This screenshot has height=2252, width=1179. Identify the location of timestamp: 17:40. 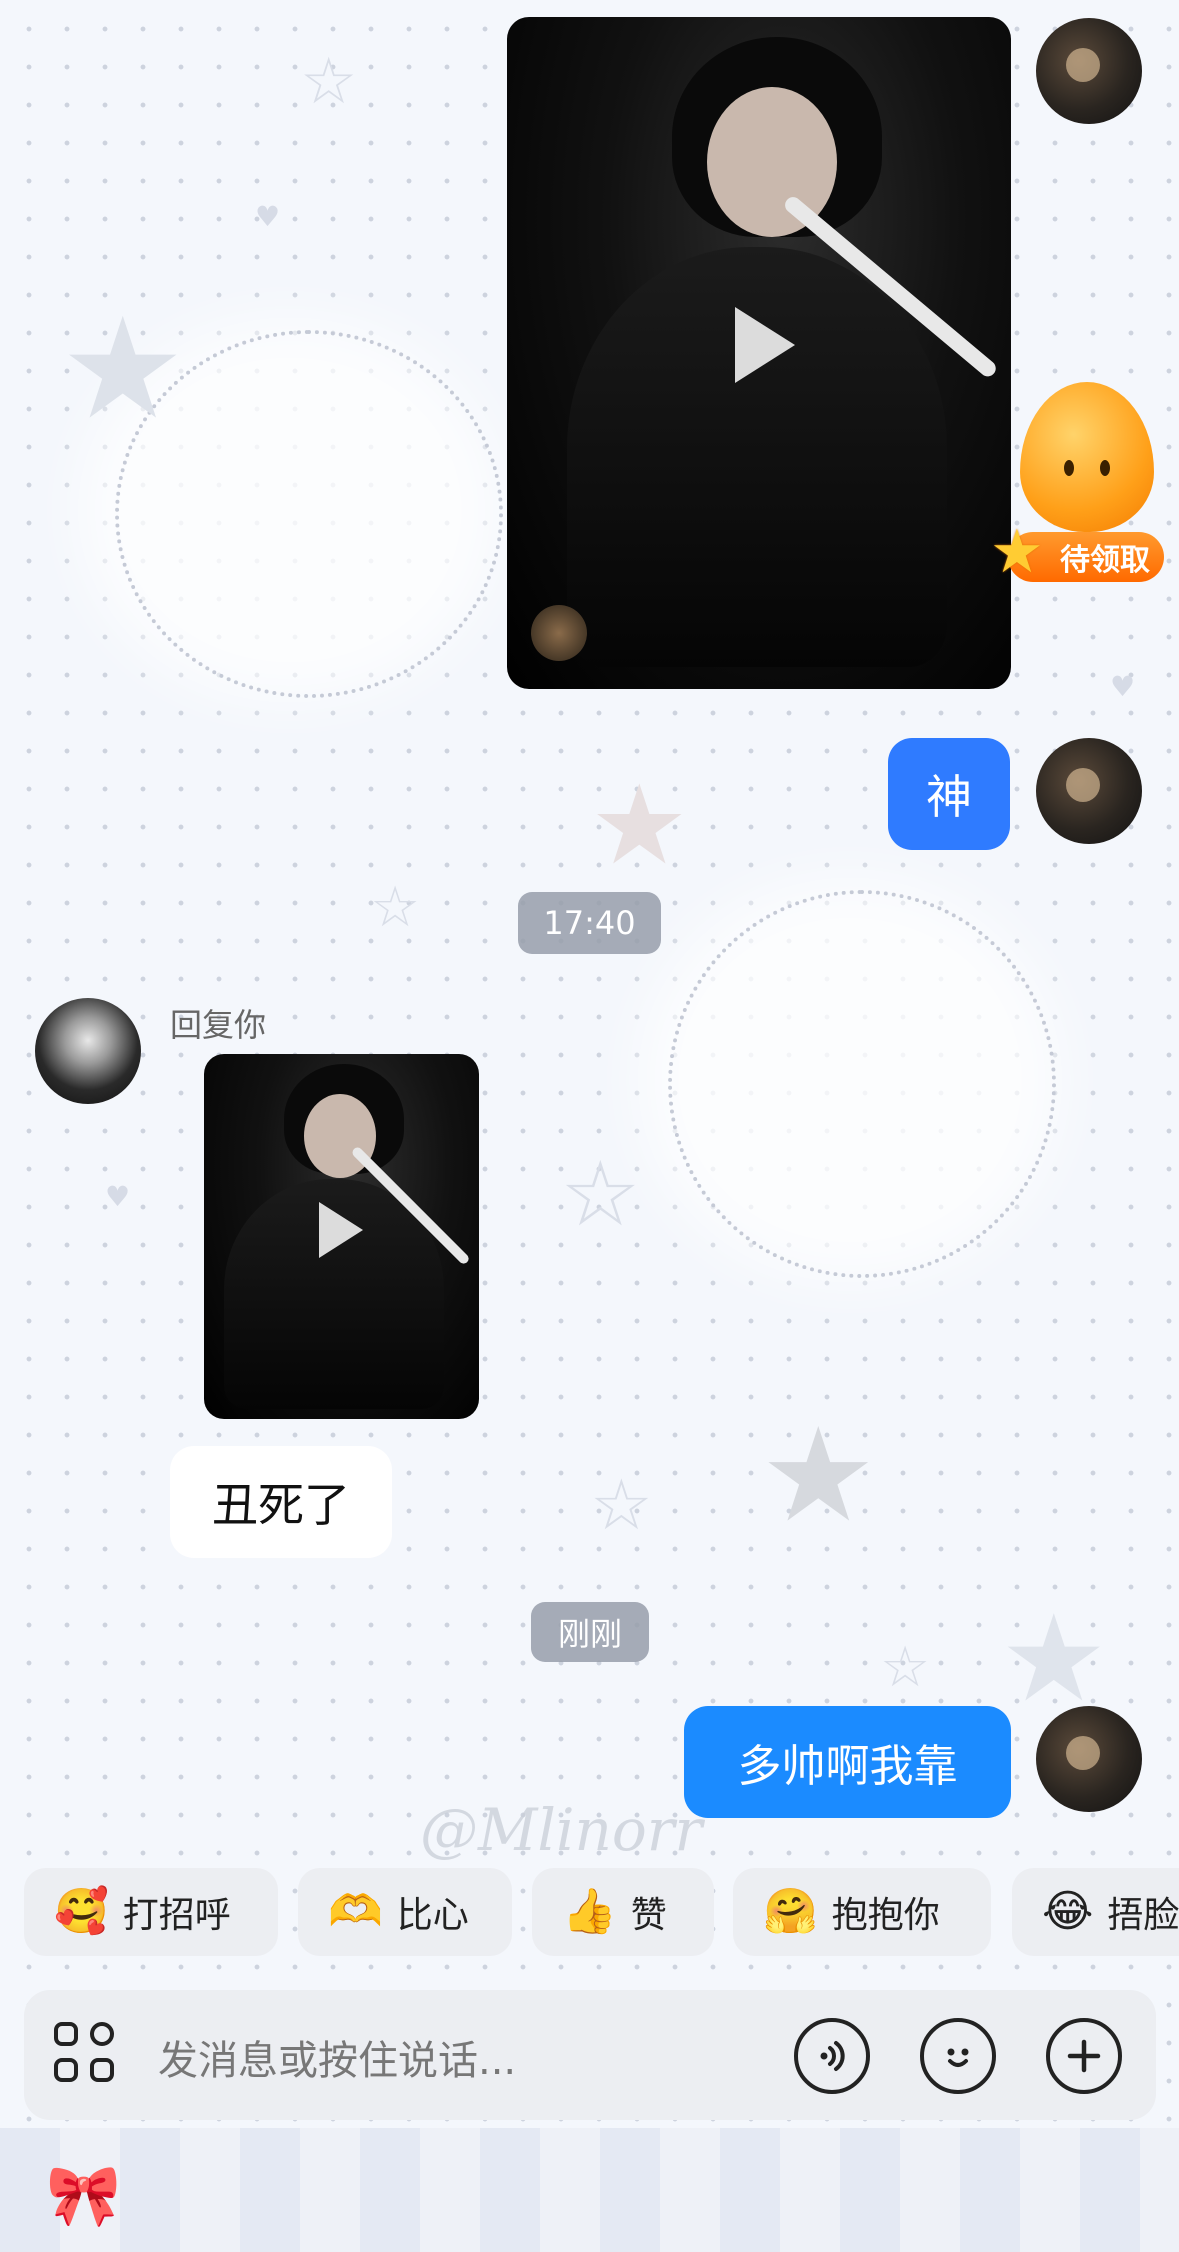
(589, 923).